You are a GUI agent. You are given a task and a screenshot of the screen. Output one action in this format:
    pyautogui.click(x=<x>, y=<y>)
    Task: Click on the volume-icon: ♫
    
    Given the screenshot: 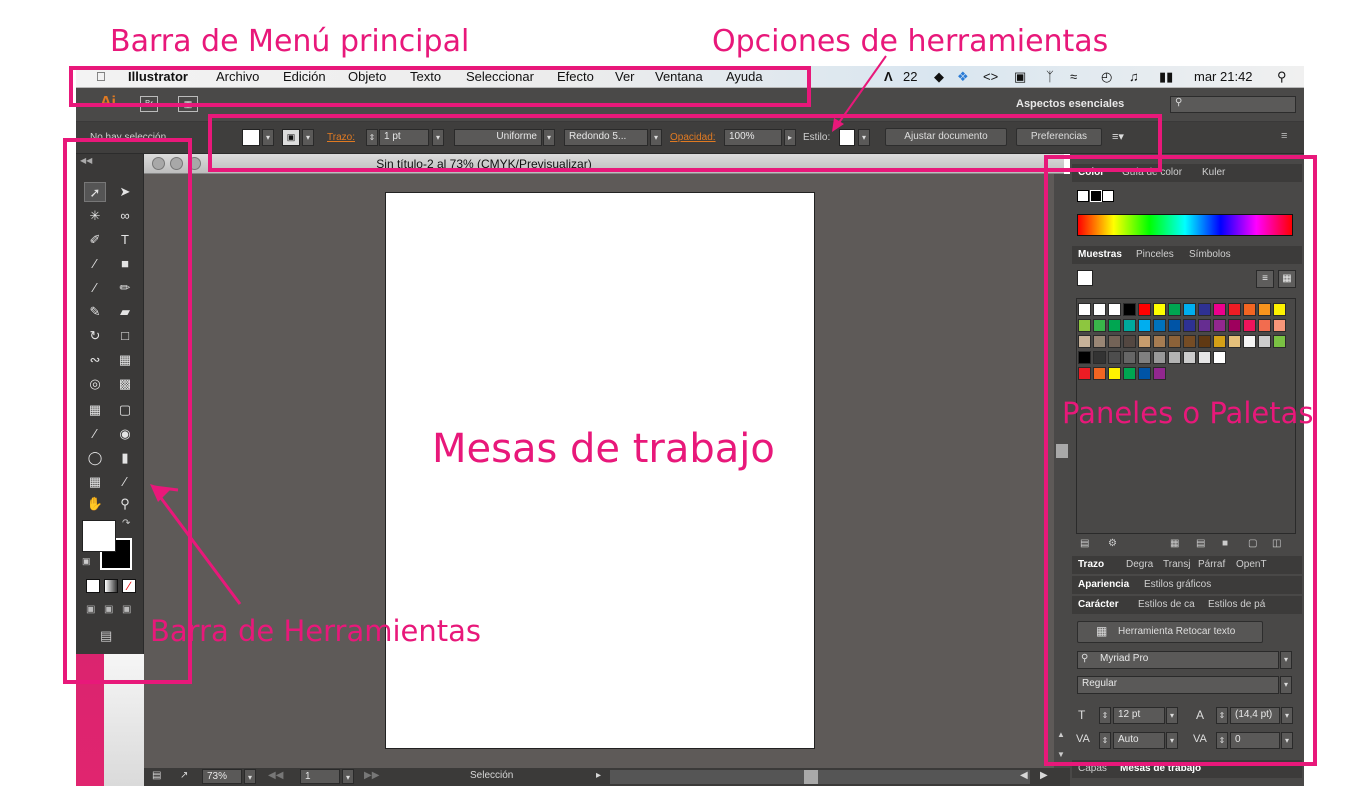 What is the action you would take?
    pyautogui.click(x=1134, y=76)
    